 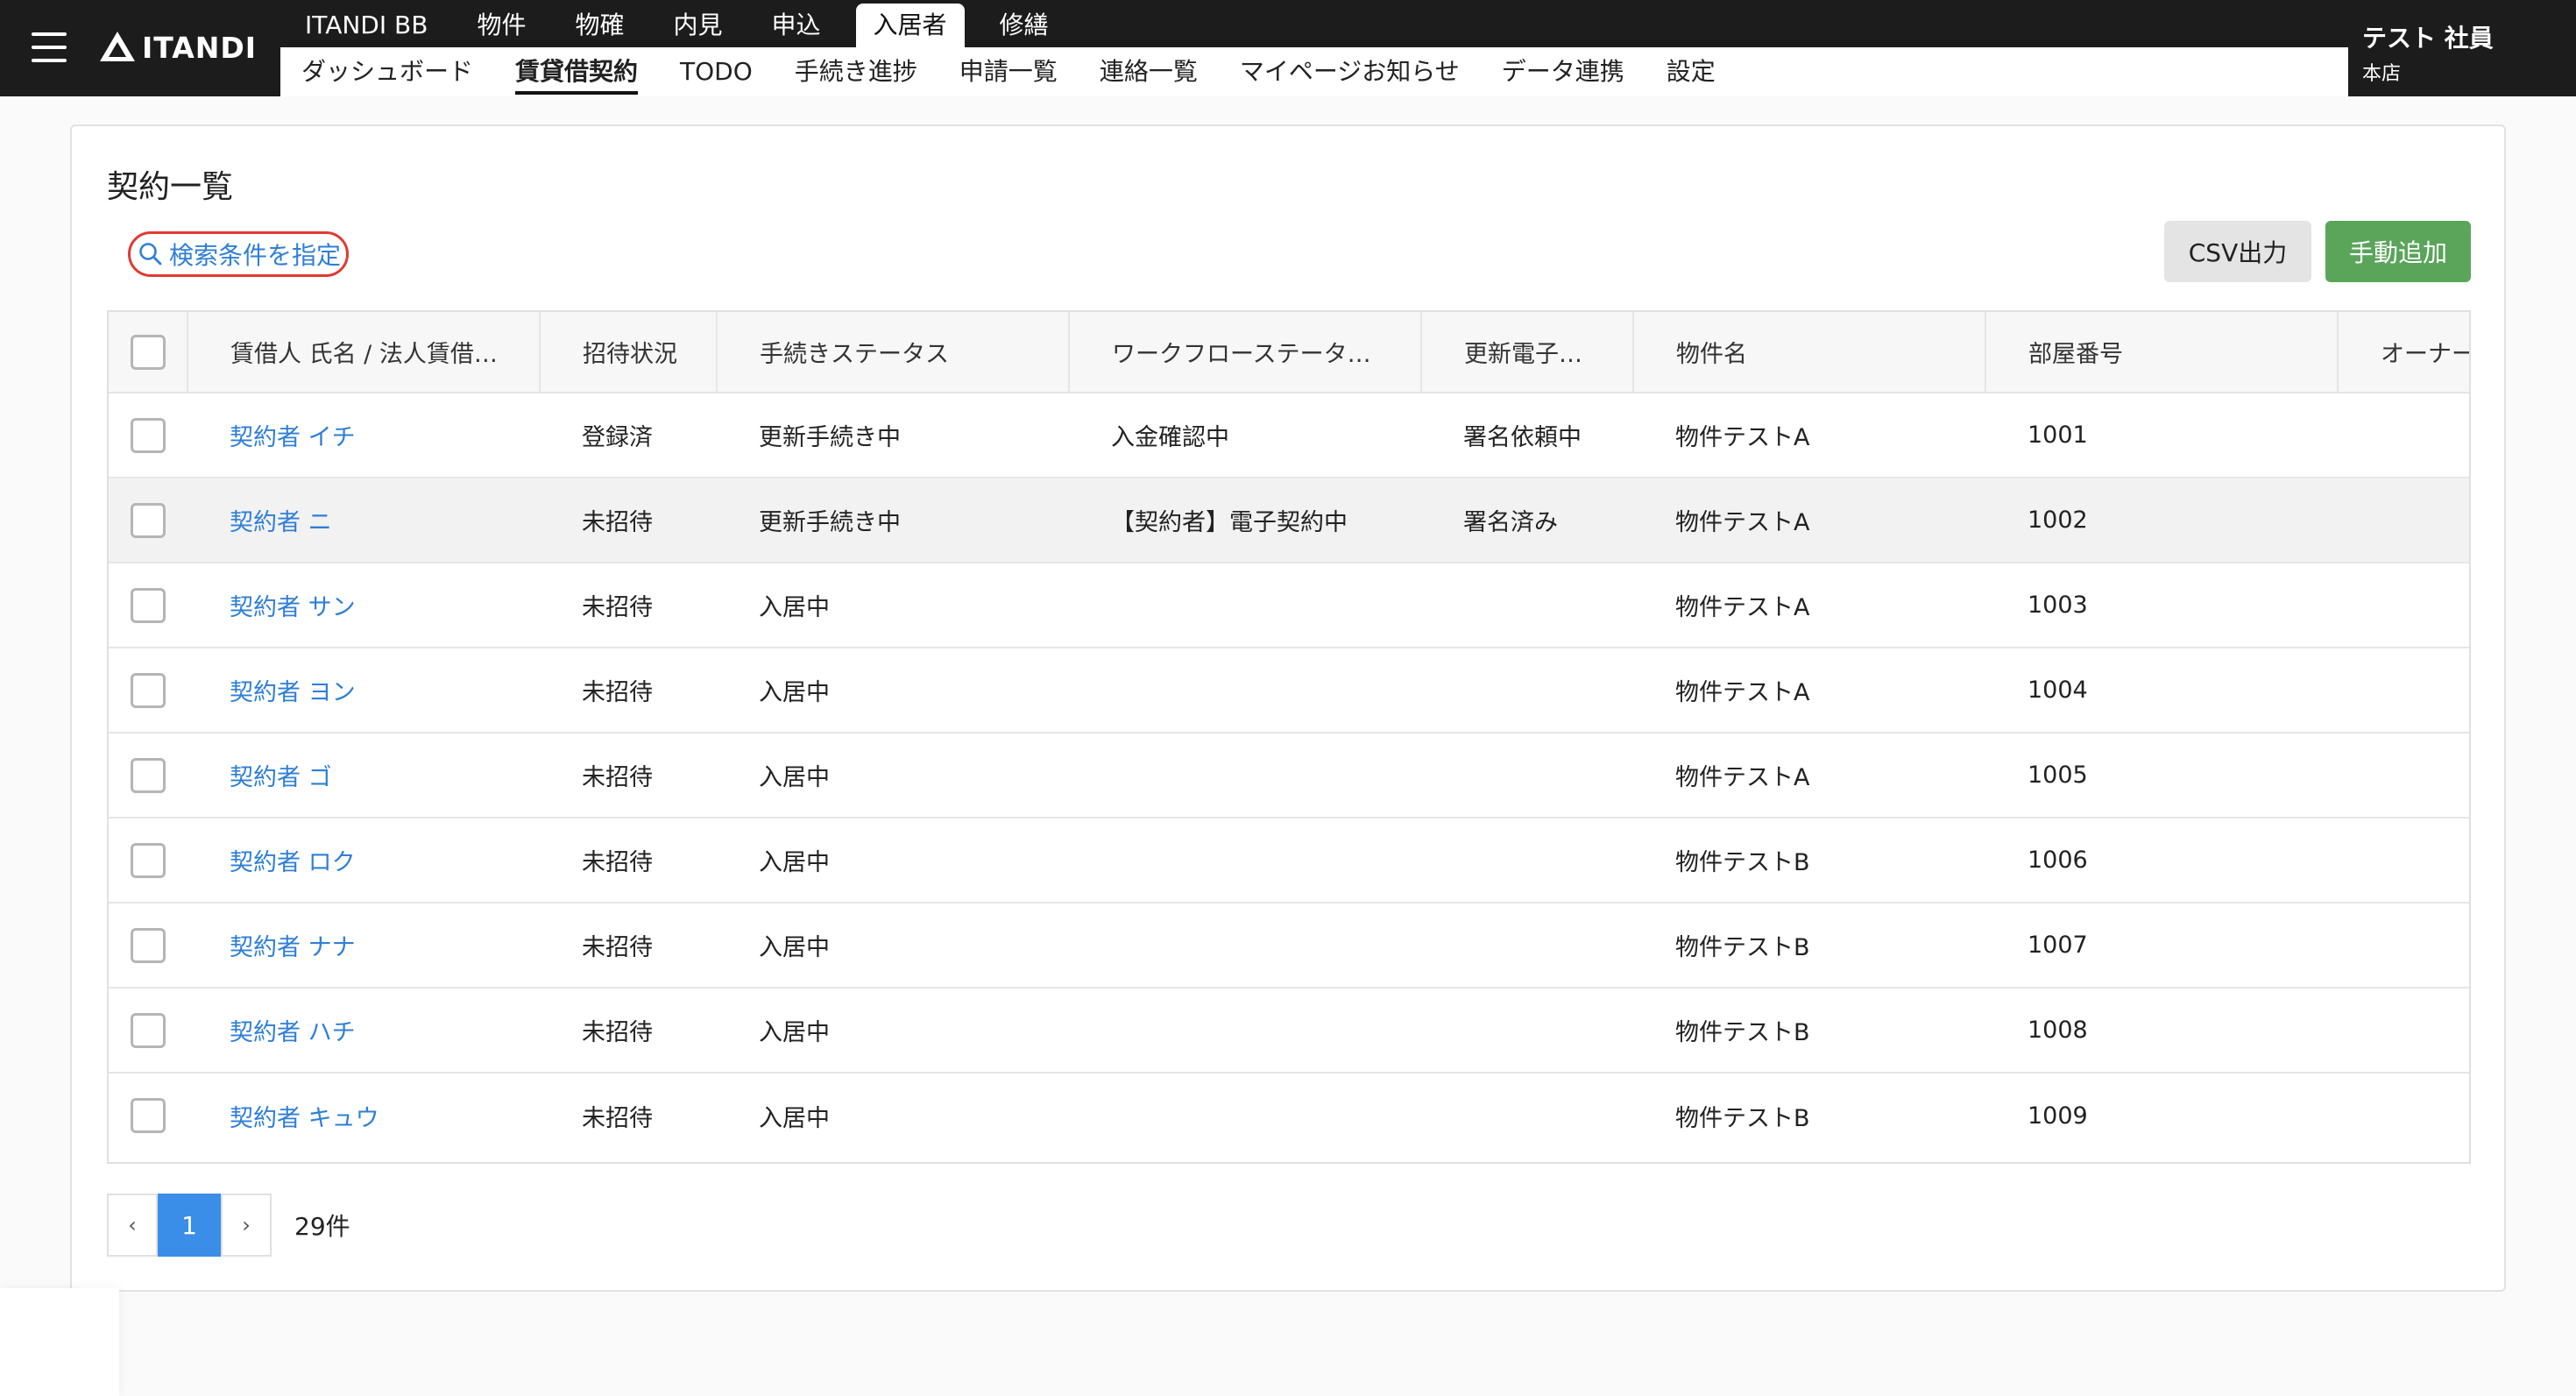 I want to click on page-1-button: 1, so click(x=189, y=1225).